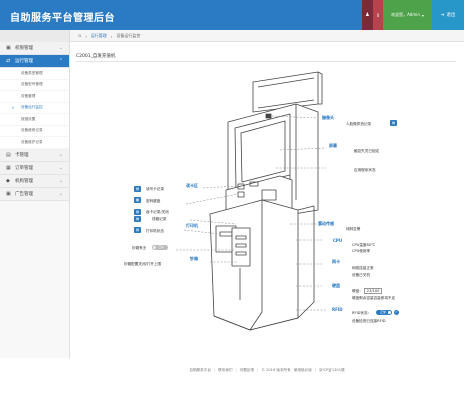 The image size is (464, 398). Describe the element at coordinates (137, 212) in the screenshot. I see `card-swallow-icon: ▤` at that location.